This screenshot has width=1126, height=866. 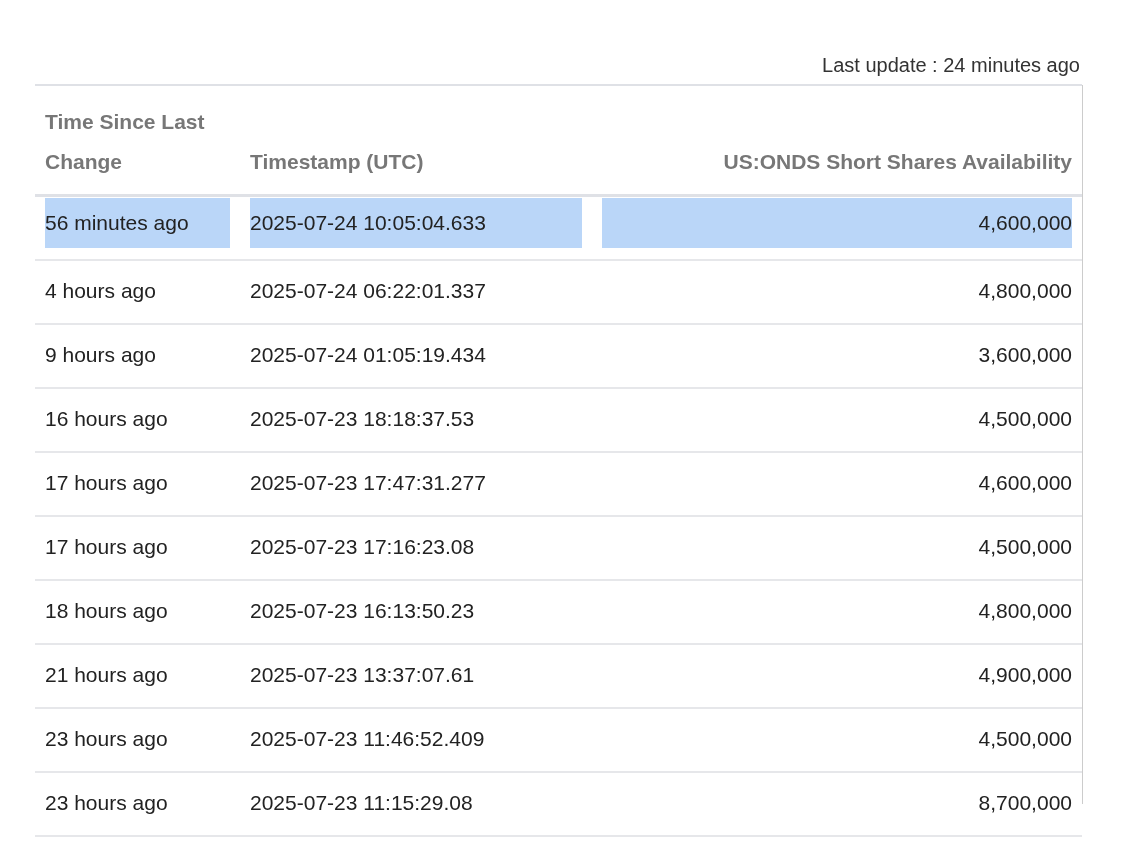 What do you see at coordinates (362, 611) in the screenshot?
I see `table-cell-text: 2025-07-23 16:13:50.23` at bounding box center [362, 611].